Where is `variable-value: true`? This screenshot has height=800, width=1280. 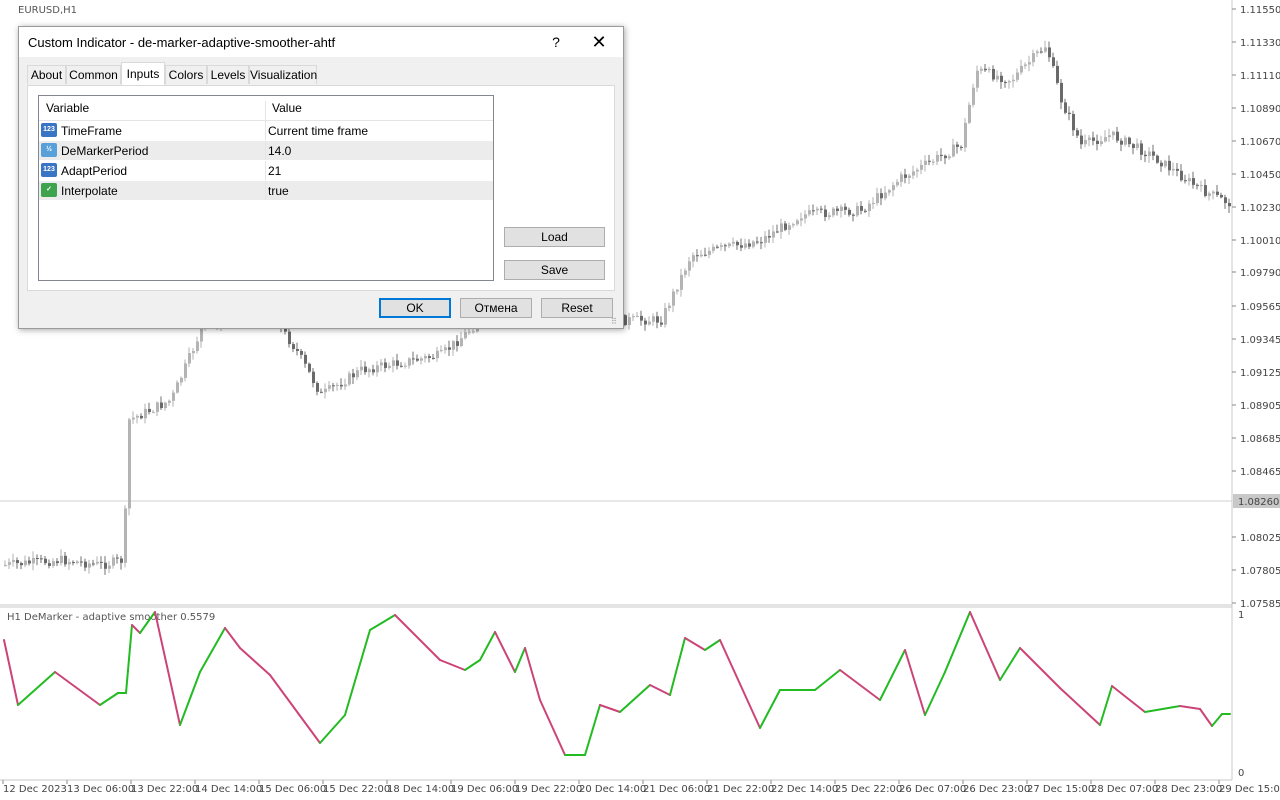
variable-value: true is located at coordinates (278, 191).